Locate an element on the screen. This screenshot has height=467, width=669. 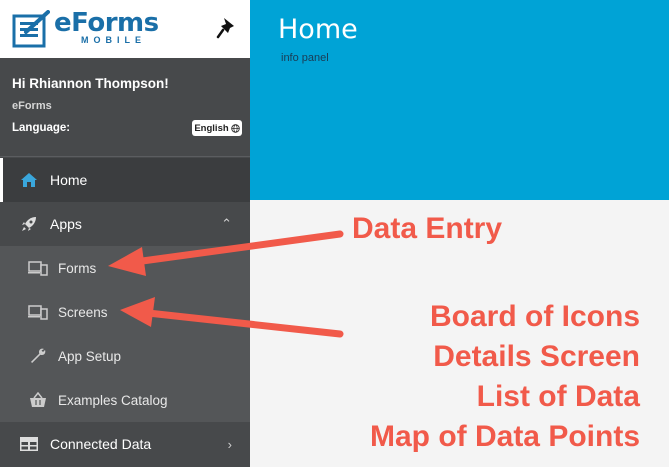
brand-header: eForms MOBILE is located at coordinates (125, 29).